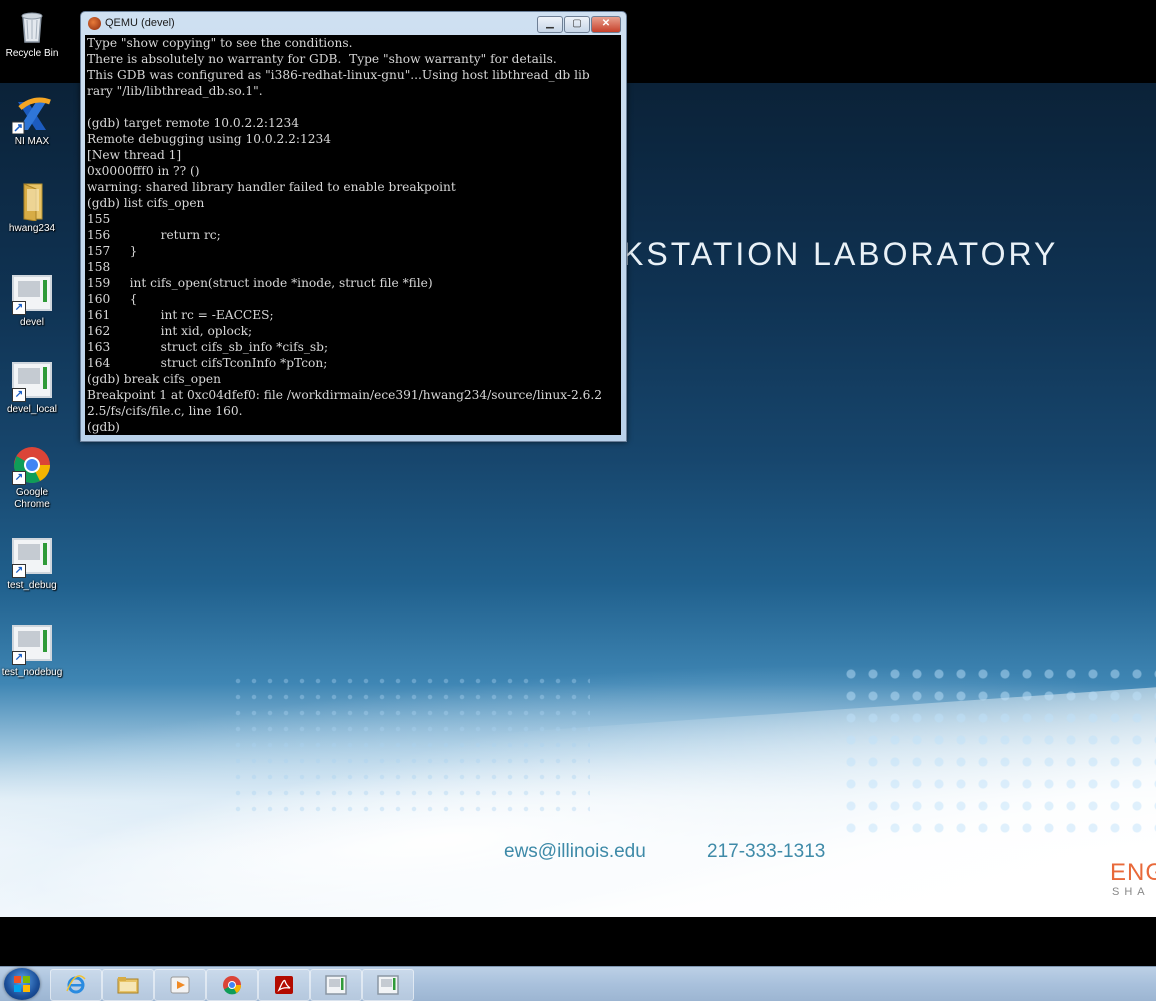  What do you see at coordinates (209, 139) in the screenshot?
I see `terminal-line: Remote debugging using 10.0.2.2:1234` at bounding box center [209, 139].